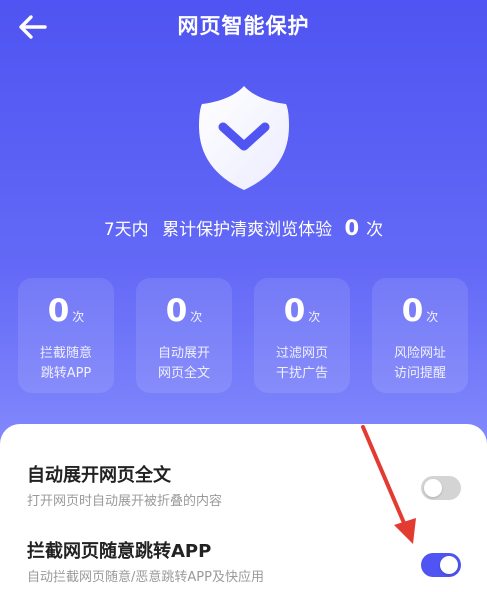 The height and width of the screenshot is (592, 487). Describe the element at coordinates (301, 353) in the screenshot. I see `stat-label-line: 过滤网页` at that location.